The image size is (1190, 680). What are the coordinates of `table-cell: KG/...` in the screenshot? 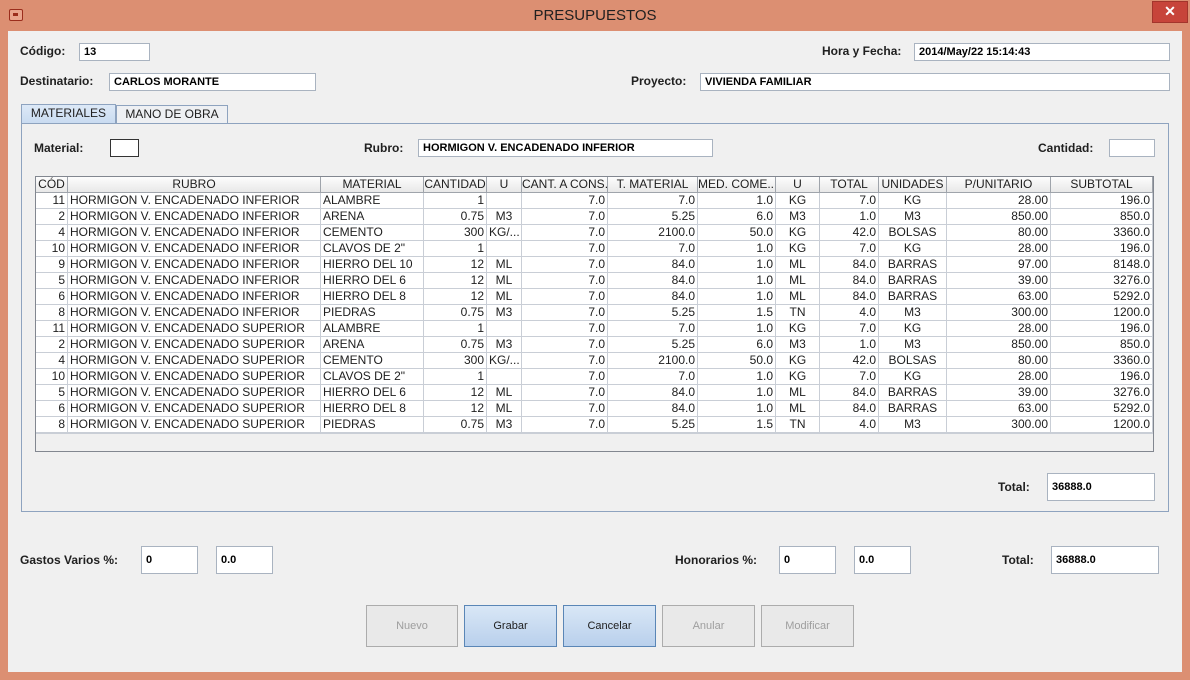 It's located at (504, 361).